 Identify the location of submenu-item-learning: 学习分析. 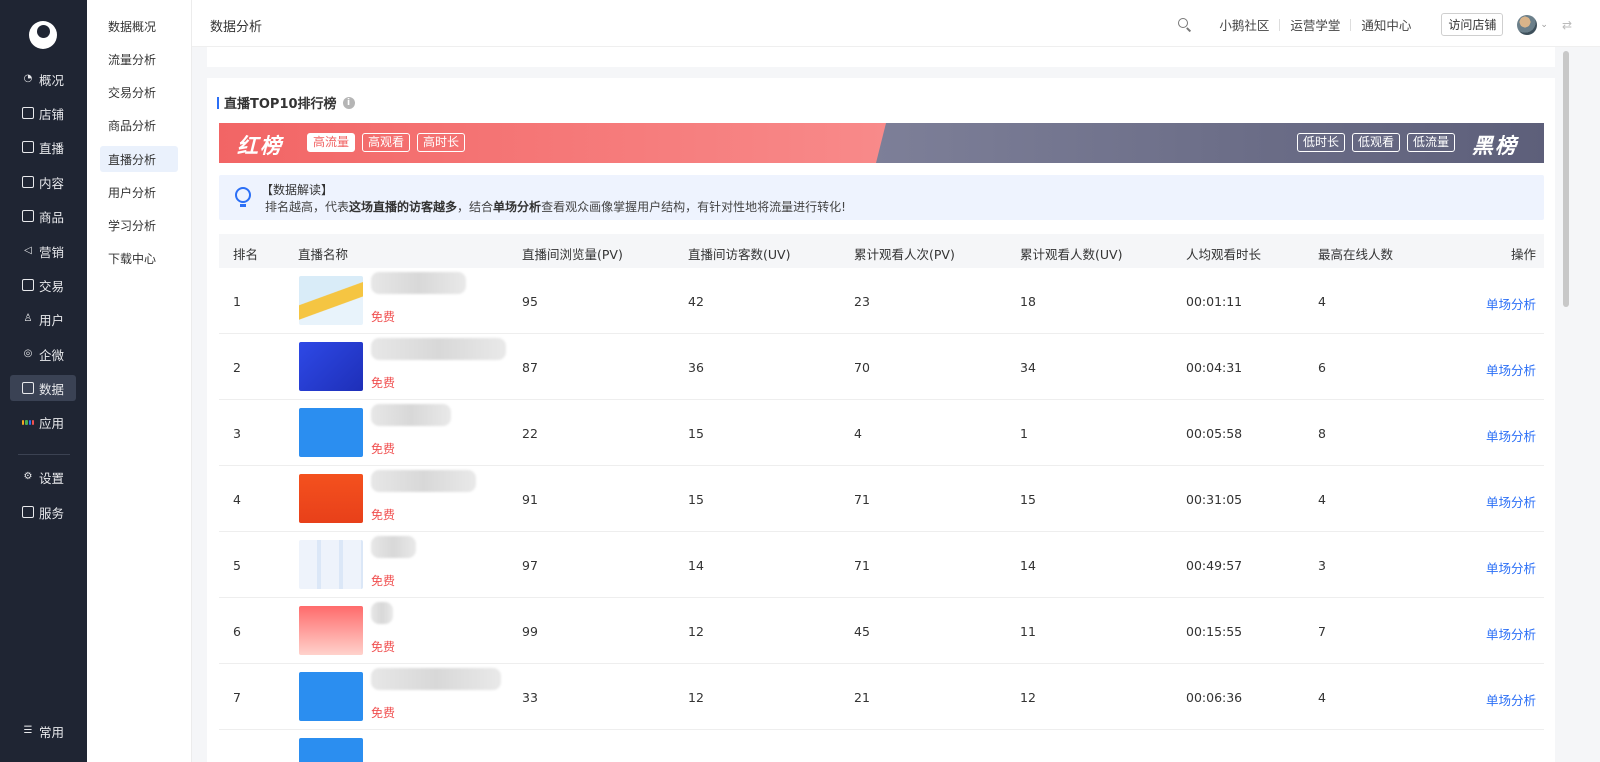
(139, 225).